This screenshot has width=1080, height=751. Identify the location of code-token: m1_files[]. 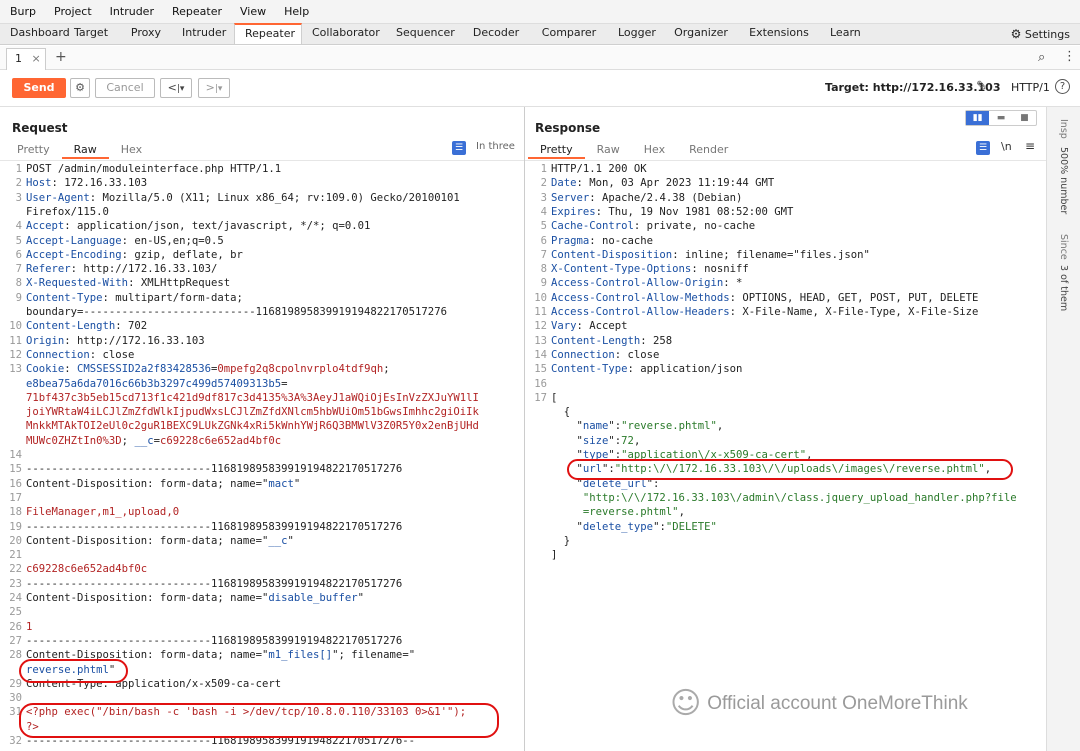
(300, 655).